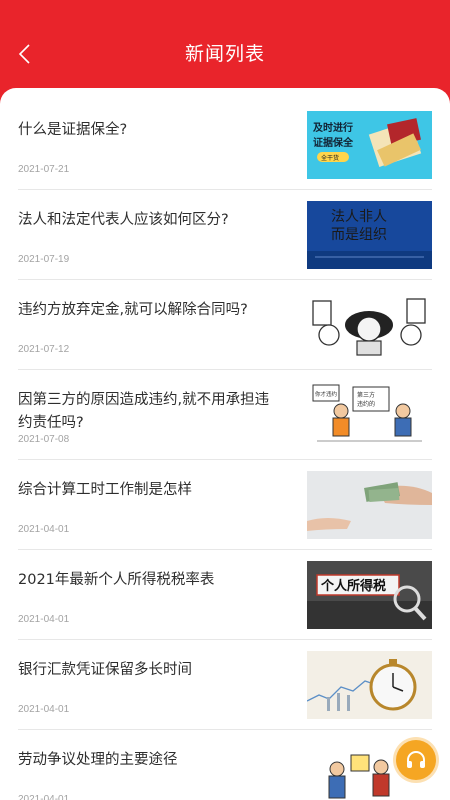 Image resolution: width=450 pixels, height=800 pixels. What do you see at coordinates (333, 127) in the screenshot?
I see `thumb-text: 及时进行` at bounding box center [333, 127].